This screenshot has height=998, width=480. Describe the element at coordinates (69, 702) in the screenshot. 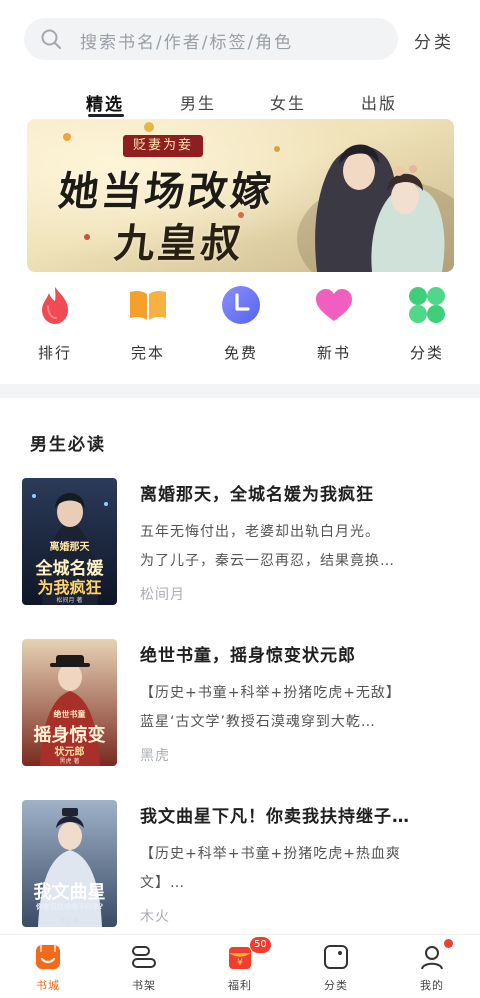

I see `book-cover: 绝世书童 摇身惊变 状元郎 黑虎 著` at that location.